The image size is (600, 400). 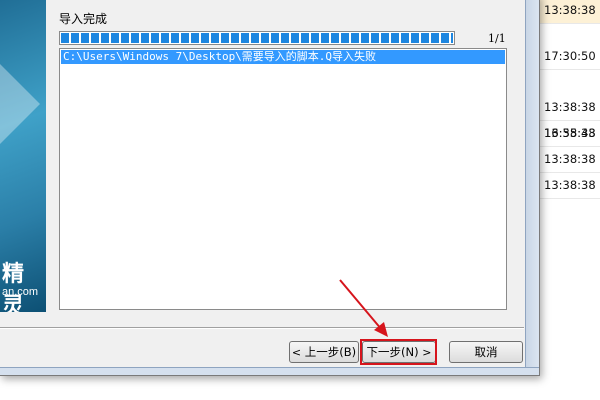 I want to click on window-frame-bottom, so click(x=269, y=371).